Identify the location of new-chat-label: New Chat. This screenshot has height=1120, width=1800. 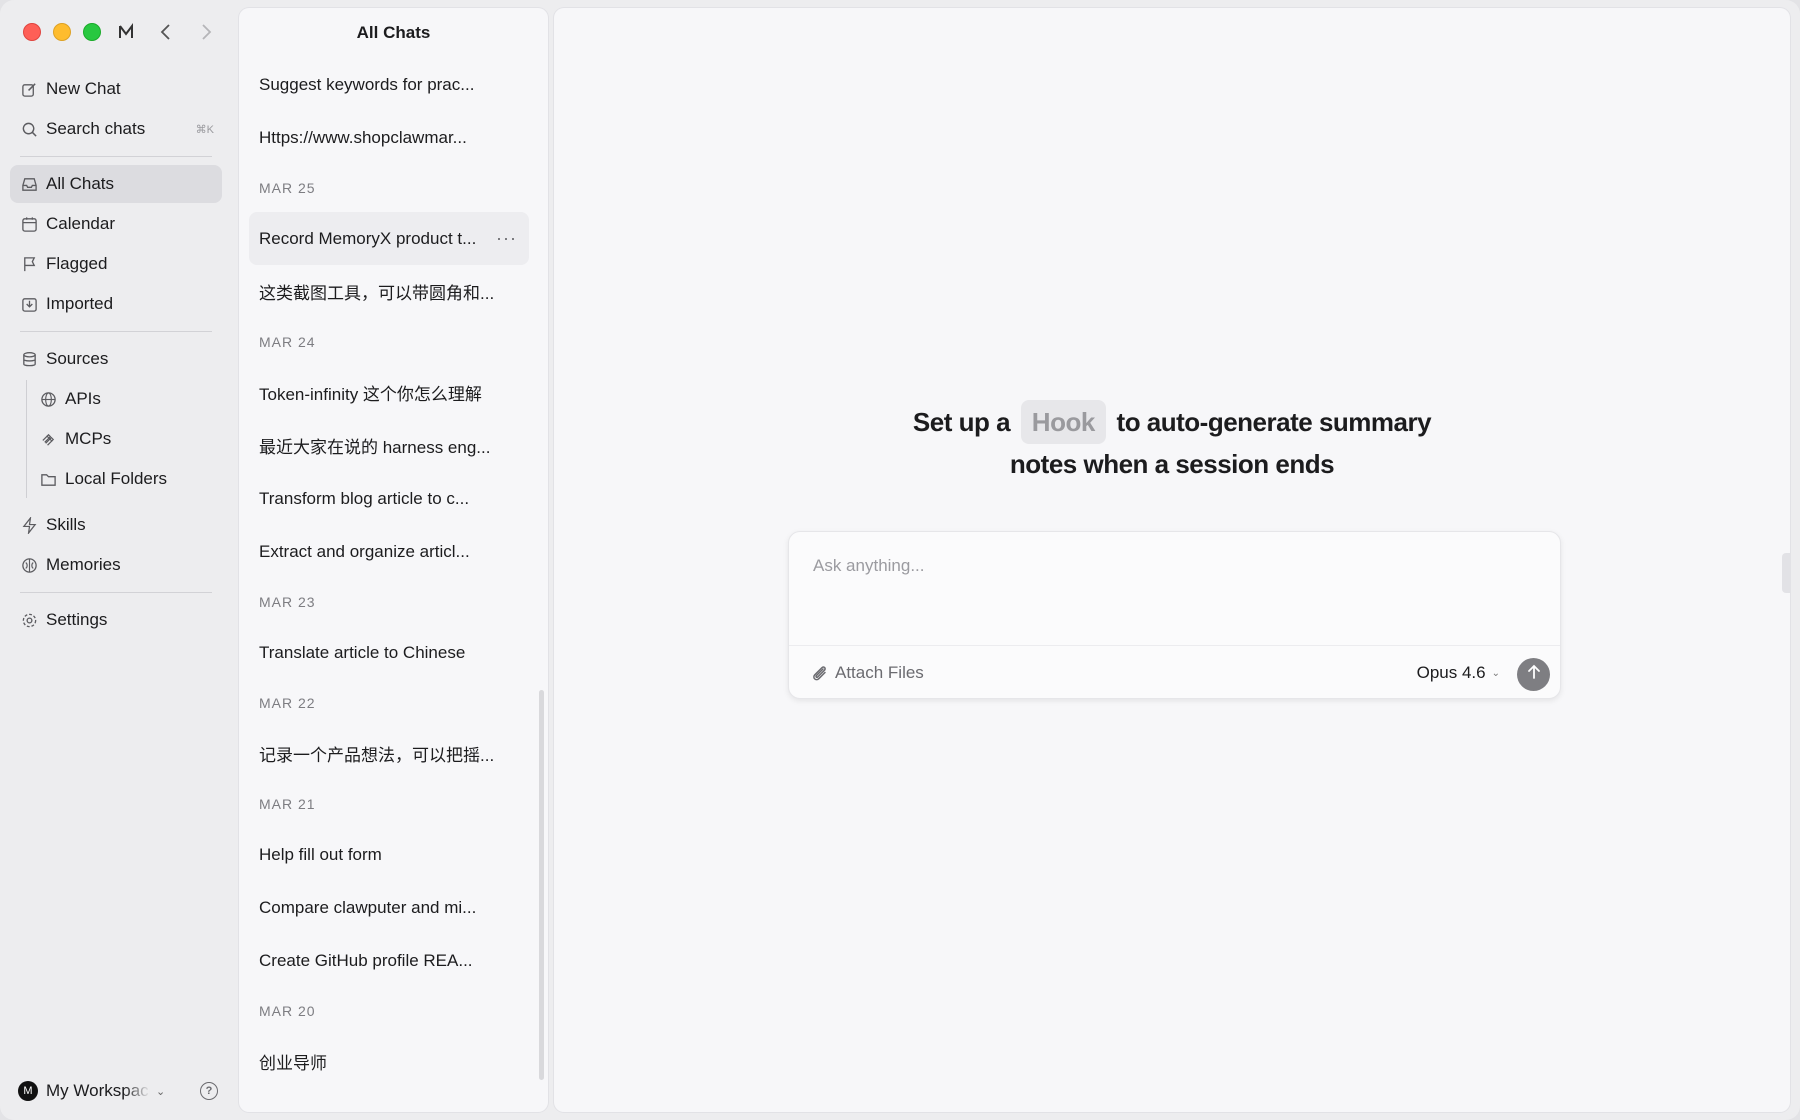
(83, 88).